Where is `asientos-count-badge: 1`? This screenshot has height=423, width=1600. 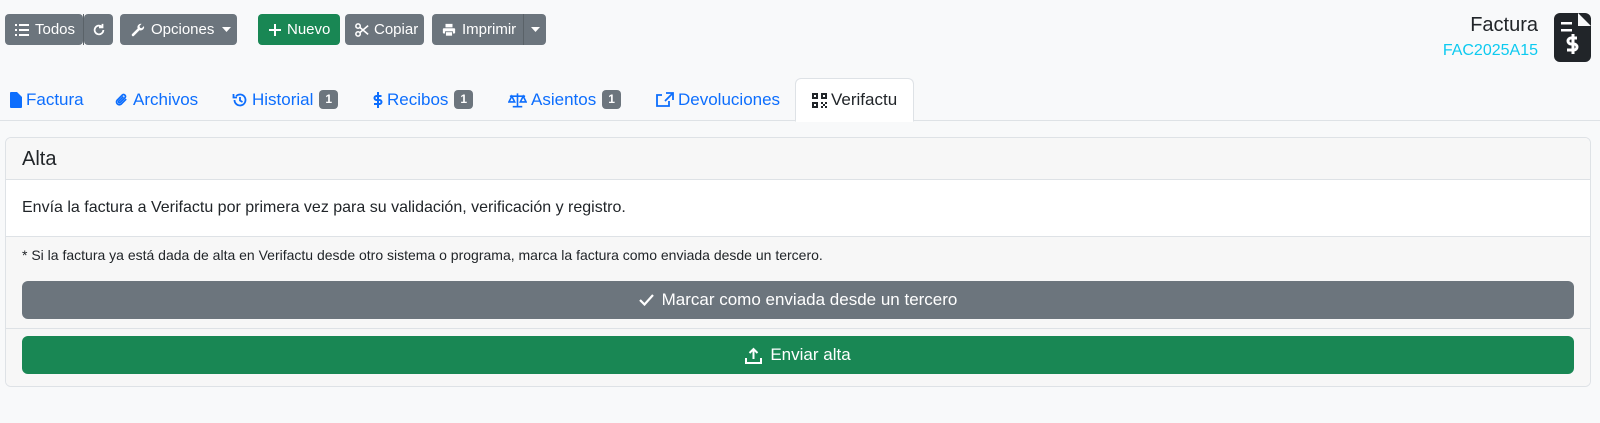 asientos-count-badge: 1 is located at coordinates (611, 99).